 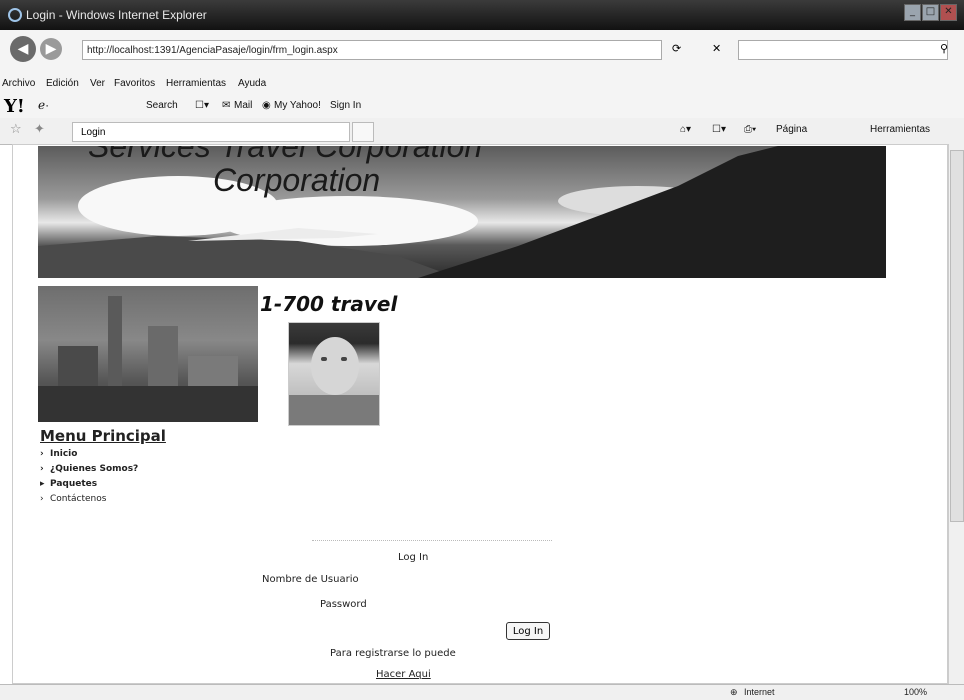 I want to click on yahoo-toolbar-icon: ☐▾, so click(x=202, y=105).